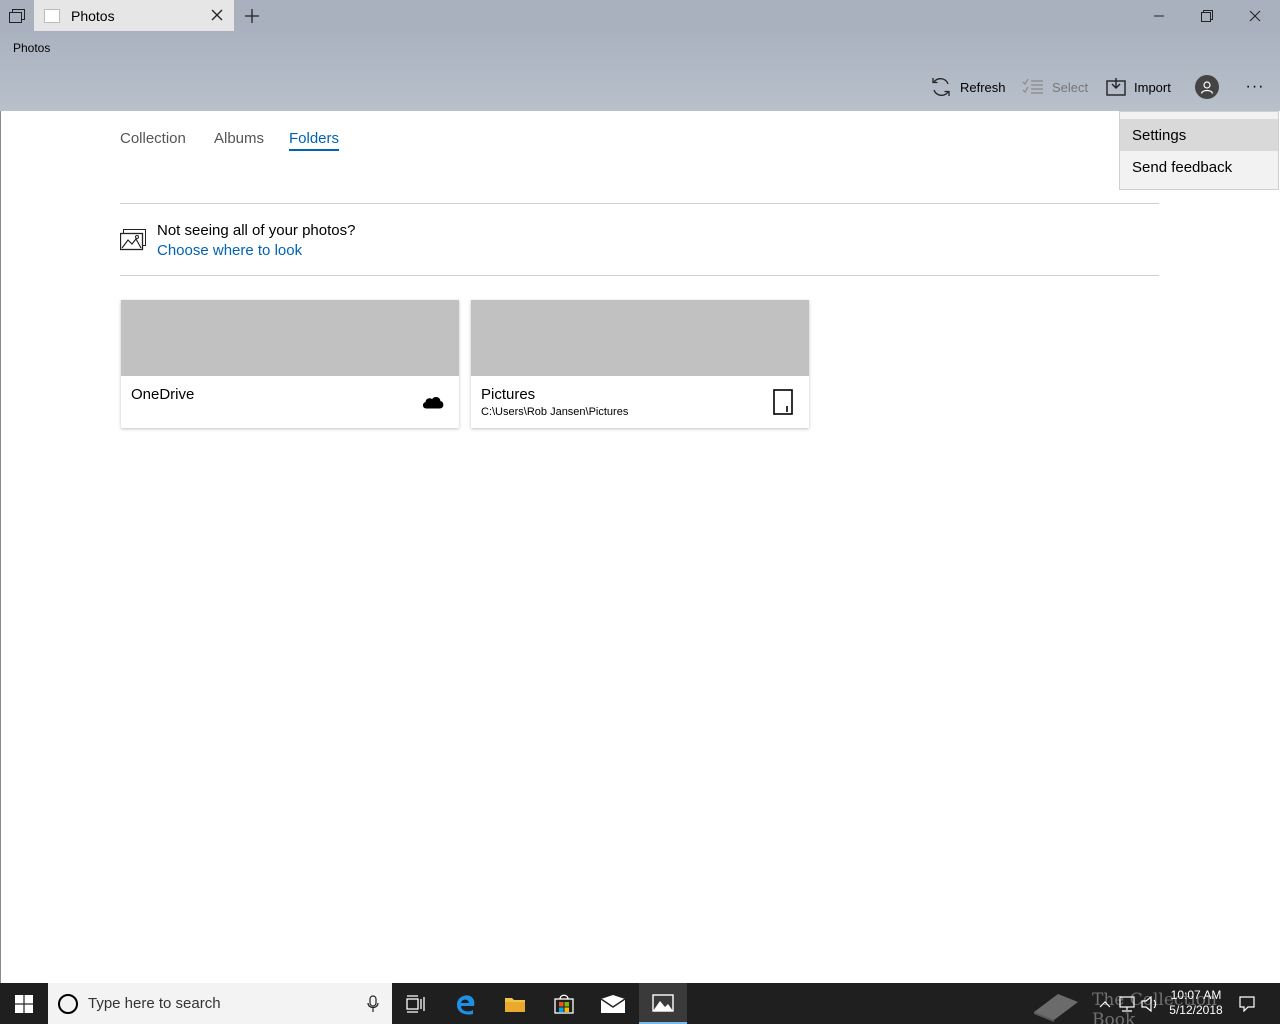 The image size is (1280, 1024). I want to click on action-center-button, so click(1247, 1004).